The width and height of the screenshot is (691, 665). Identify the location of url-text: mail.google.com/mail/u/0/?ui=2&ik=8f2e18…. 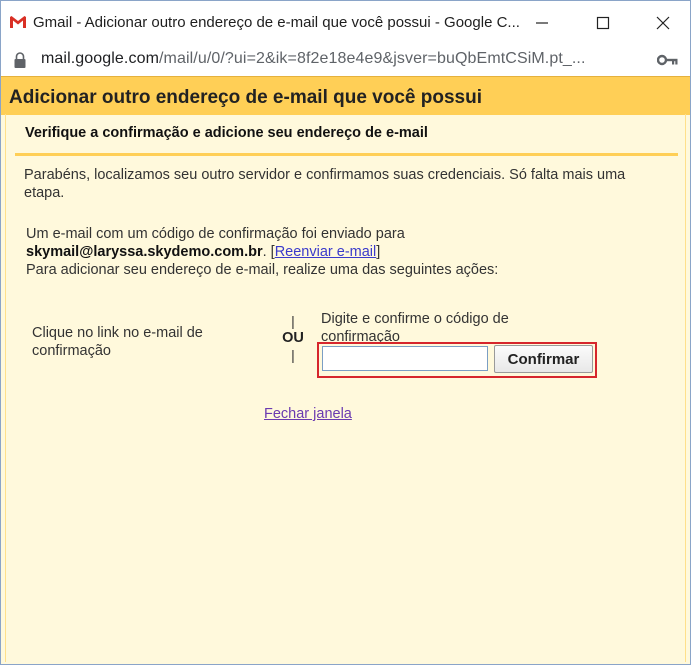
(341, 59).